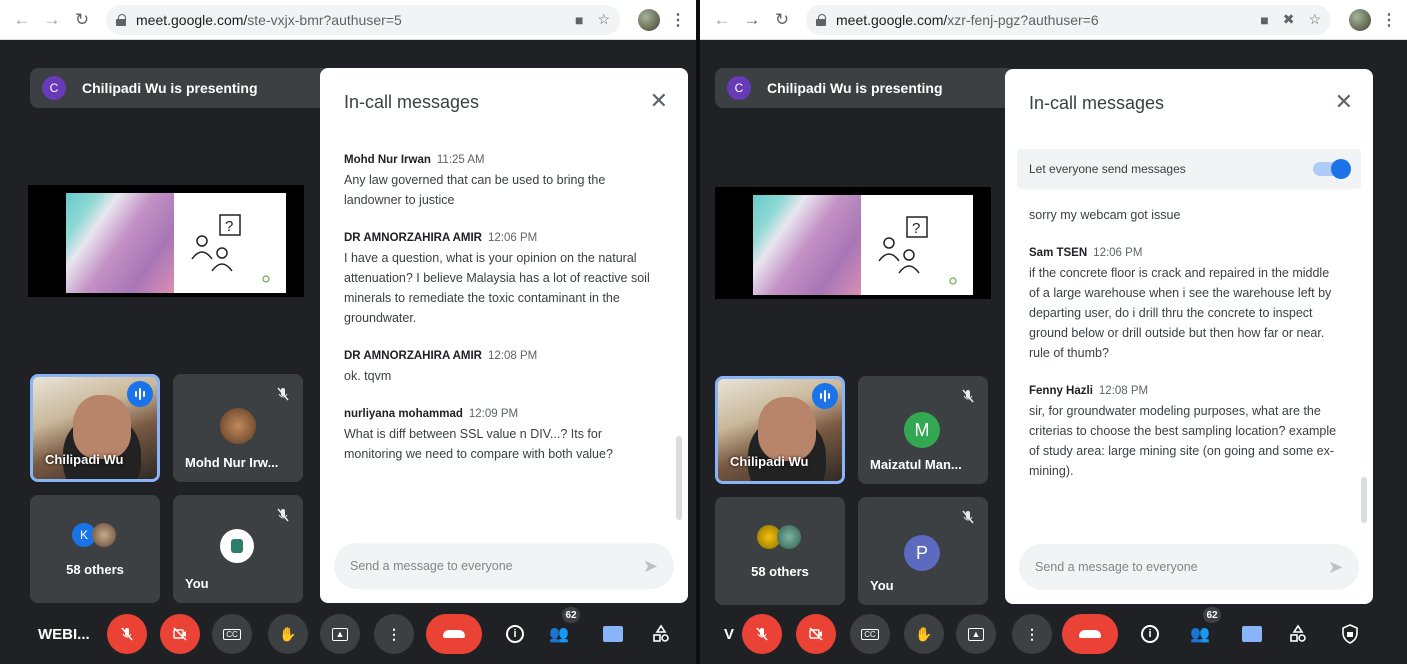 This screenshot has height=664, width=1407. I want to click on host-controls-button, so click(1350, 634).